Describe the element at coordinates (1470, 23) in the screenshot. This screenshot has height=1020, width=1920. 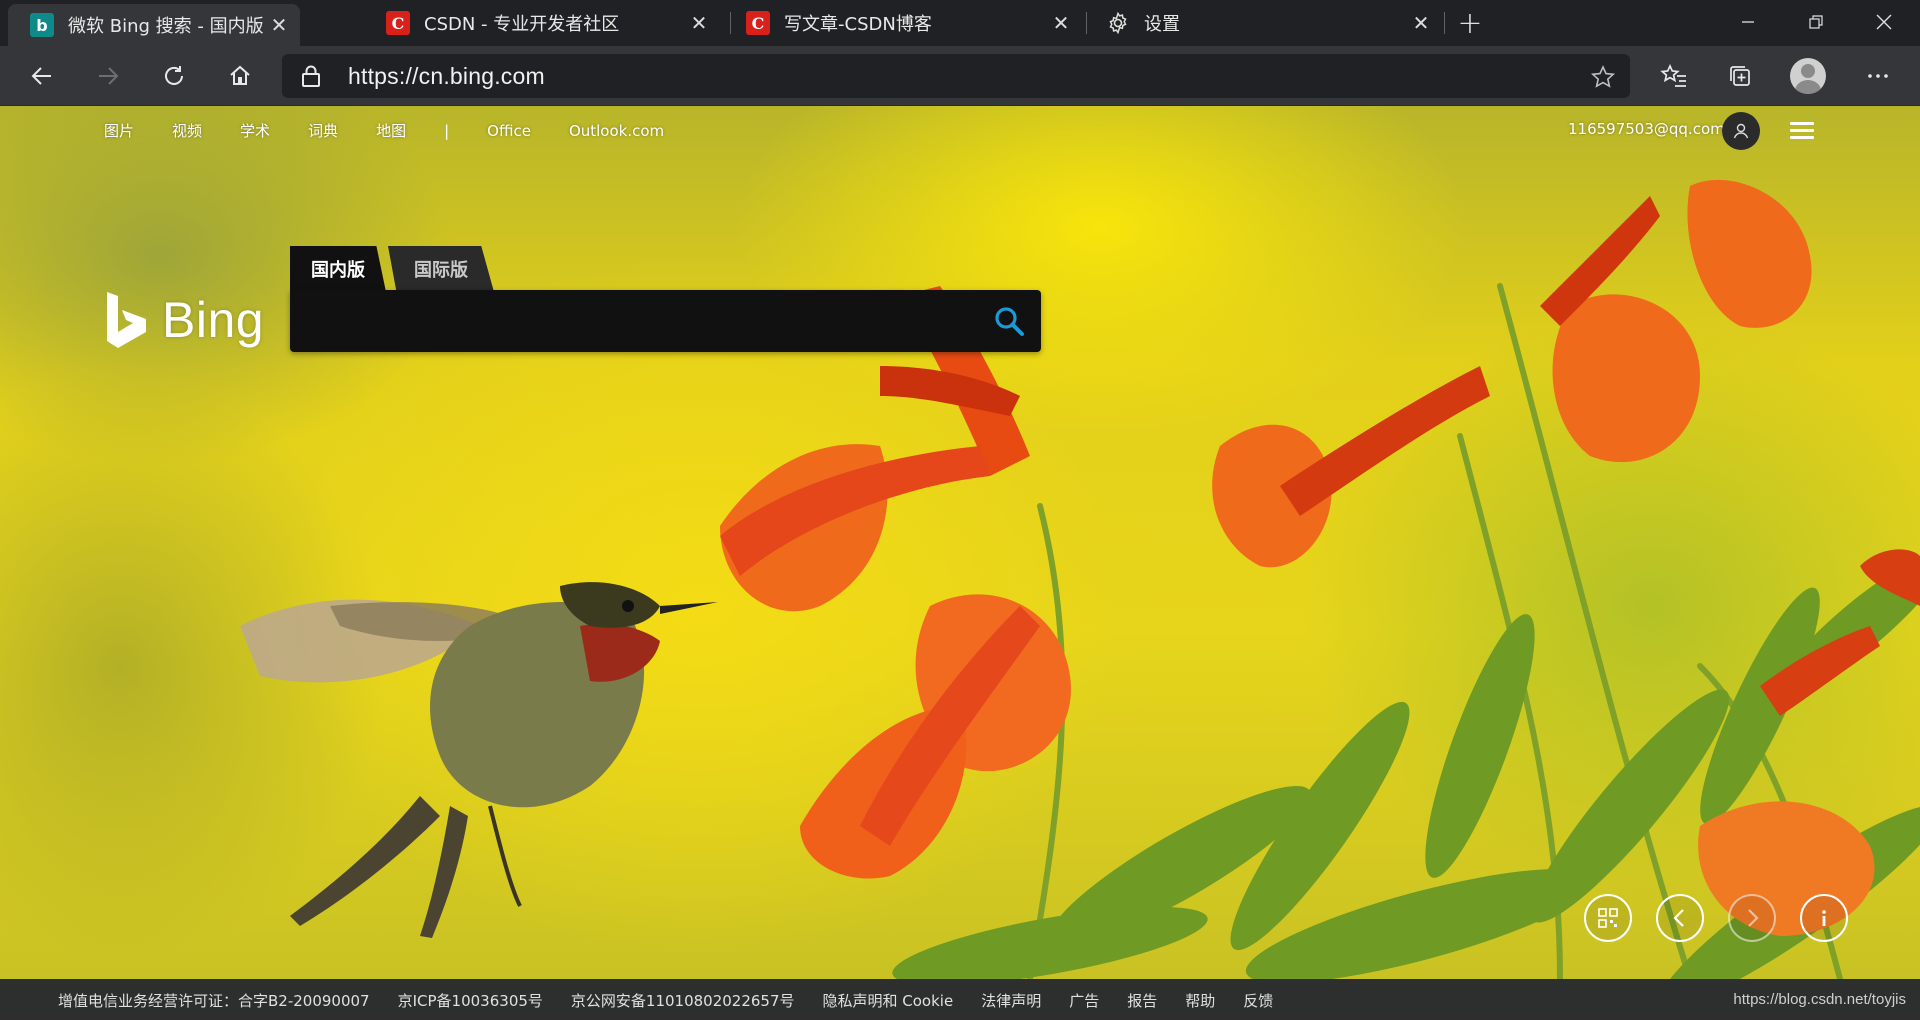
I see `new-tab-button: +` at that location.